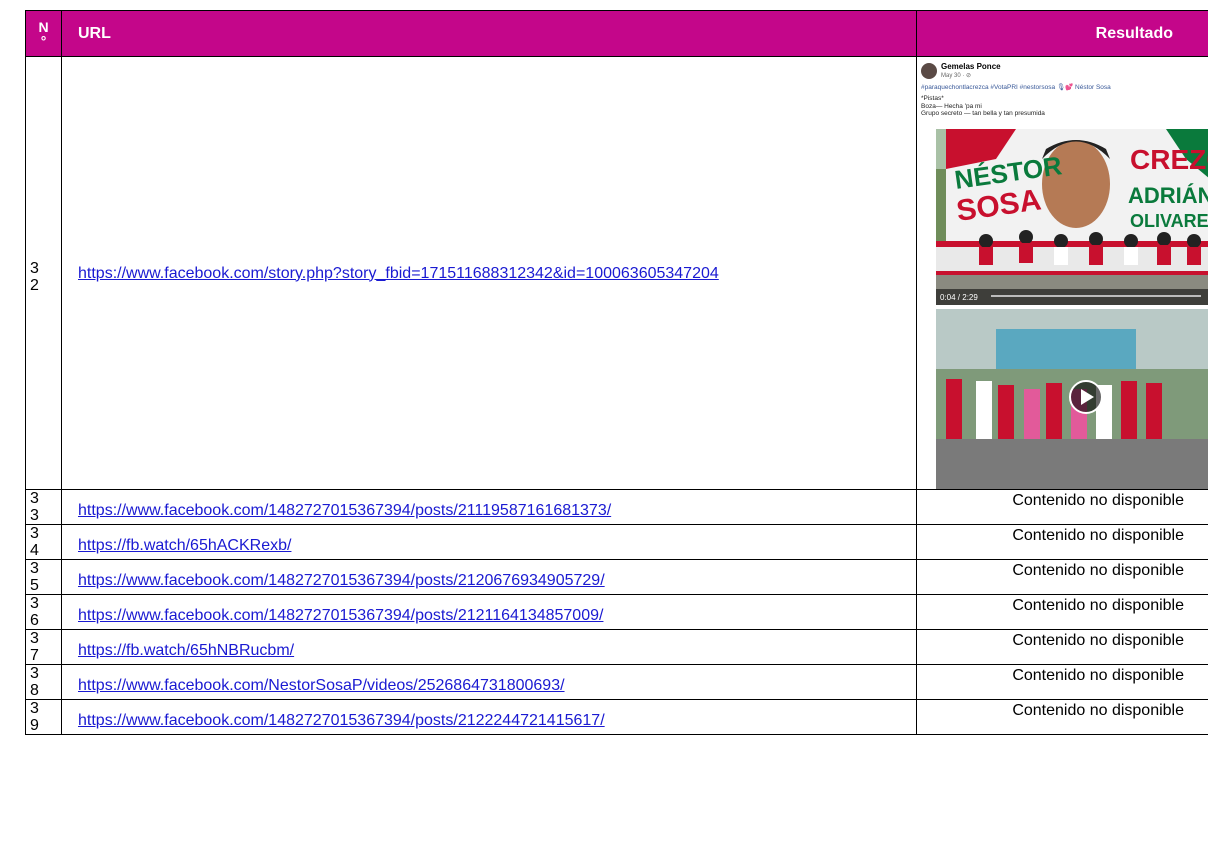  Describe the element at coordinates (971, 66) in the screenshot. I see `post-author: Gemelas Ponce` at that location.